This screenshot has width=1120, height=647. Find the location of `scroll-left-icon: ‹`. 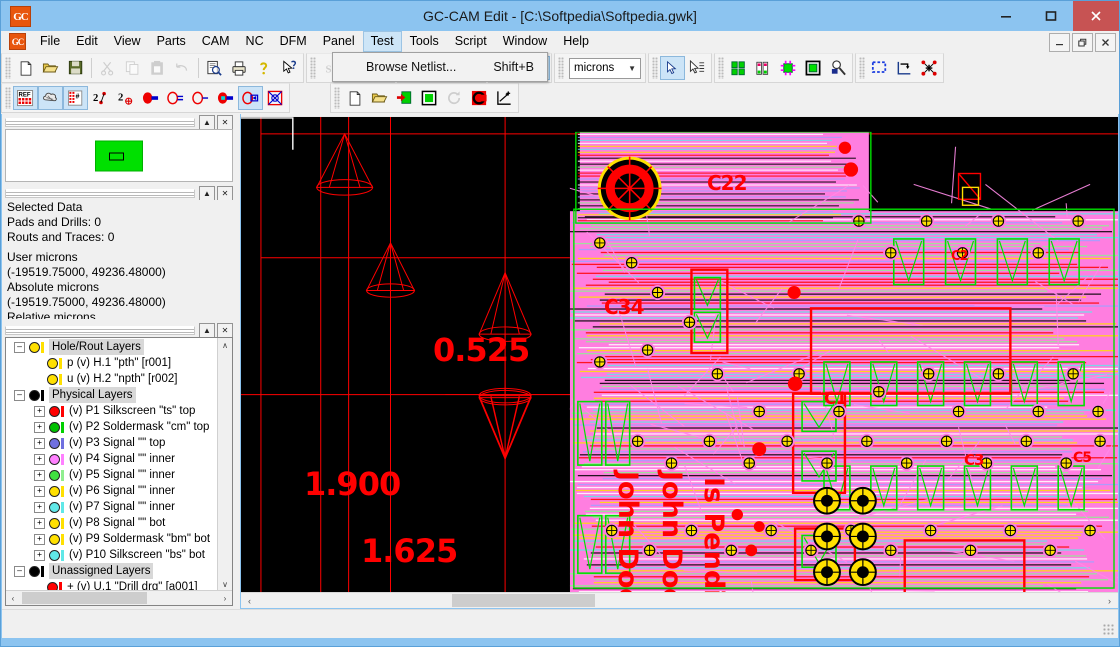

scroll-left-icon: ‹ is located at coordinates (13, 598).